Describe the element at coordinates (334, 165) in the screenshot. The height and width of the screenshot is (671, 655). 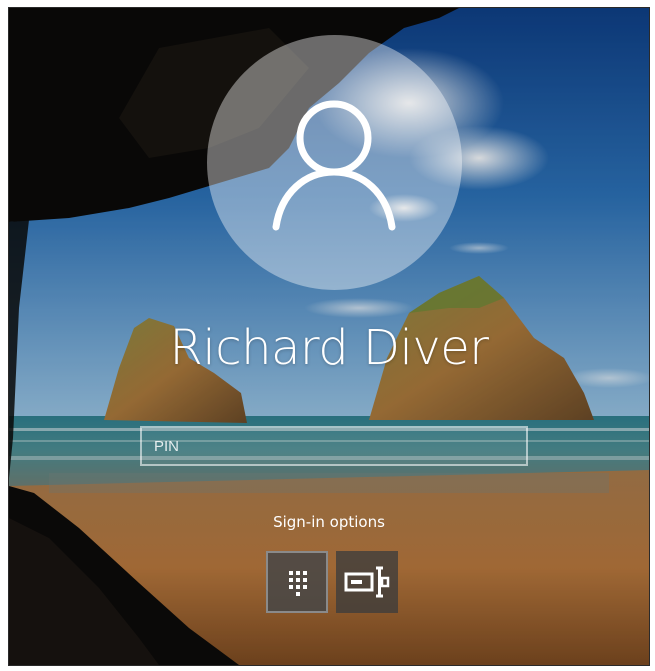
I see `person-icon` at that location.